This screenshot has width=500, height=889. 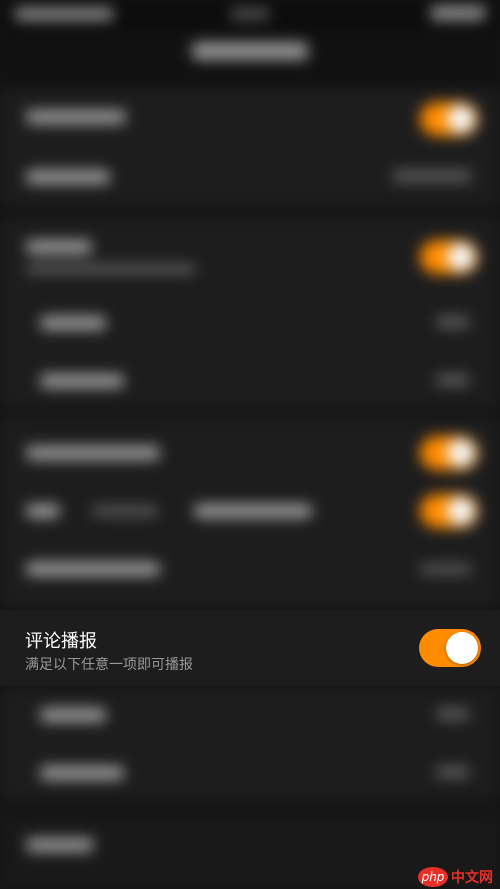 I want to click on comment-broadcast-toggle, so click(x=450, y=648).